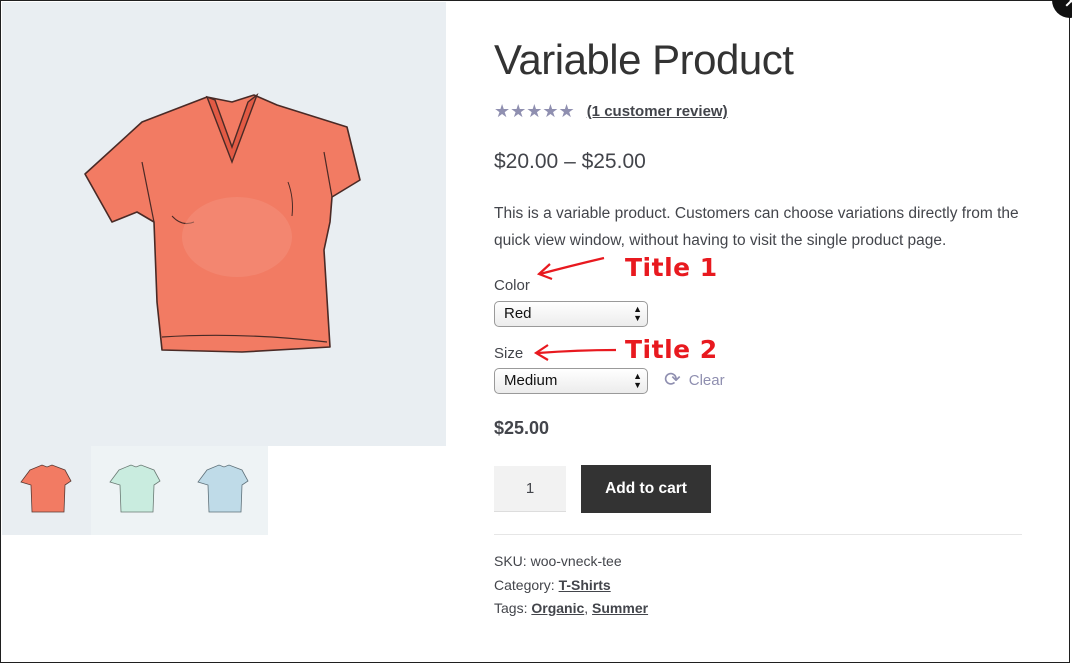 The image size is (1072, 665). Describe the element at coordinates (531, 380) in the screenshot. I see `size-select-value: Medium` at that location.